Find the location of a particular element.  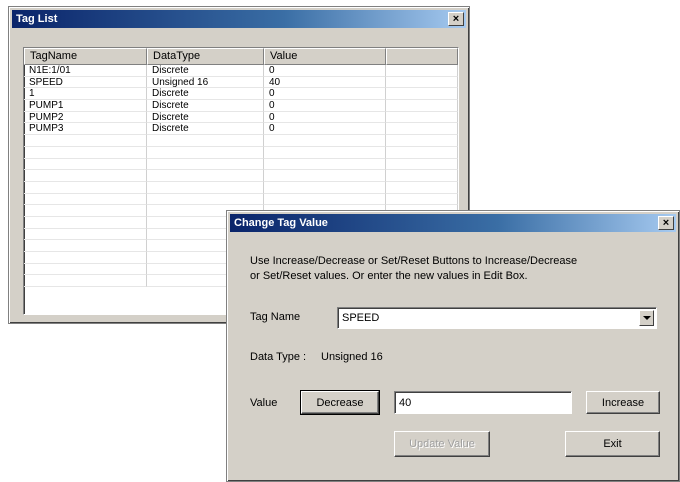

table-row: PUMP2 Discrete 0 is located at coordinates (241, 117).